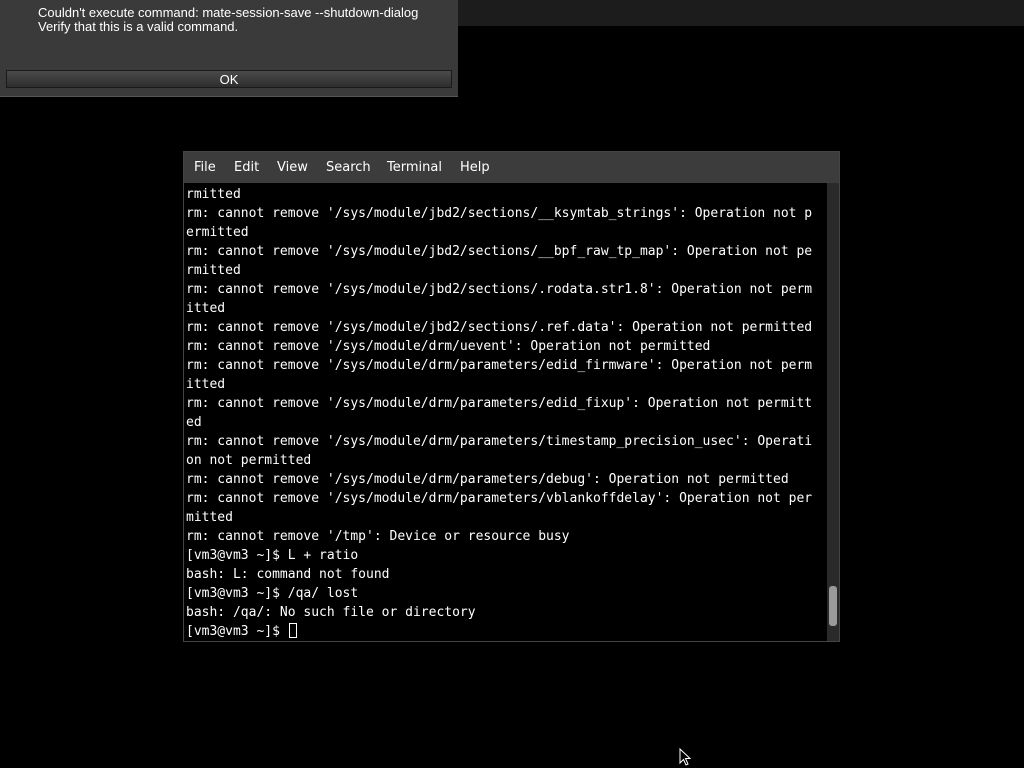  What do you see at coordinates (288, 574) in the screenshot?
I see `terminal-line: bash: L: command not found` at bounding box center [288, 574].